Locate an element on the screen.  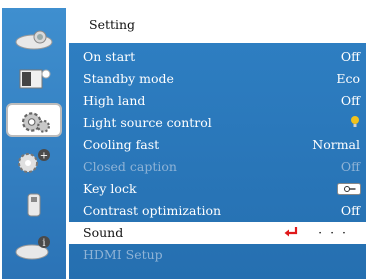
menu-item-sound: Sound · · · is located at coordinates (217, 233).